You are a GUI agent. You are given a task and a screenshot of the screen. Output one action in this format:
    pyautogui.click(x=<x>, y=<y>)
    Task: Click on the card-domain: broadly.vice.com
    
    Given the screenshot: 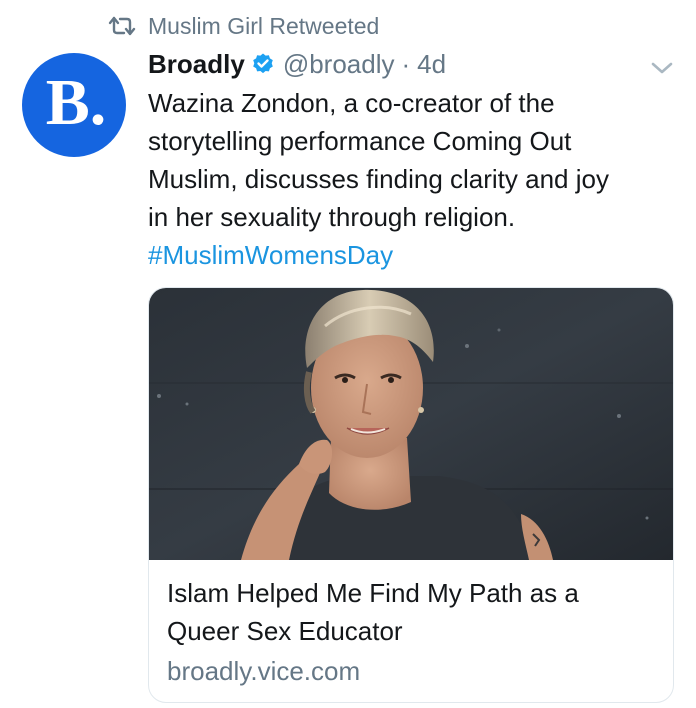 What is the action you would take?
    pyautogui.click(x=264, y=671)
    